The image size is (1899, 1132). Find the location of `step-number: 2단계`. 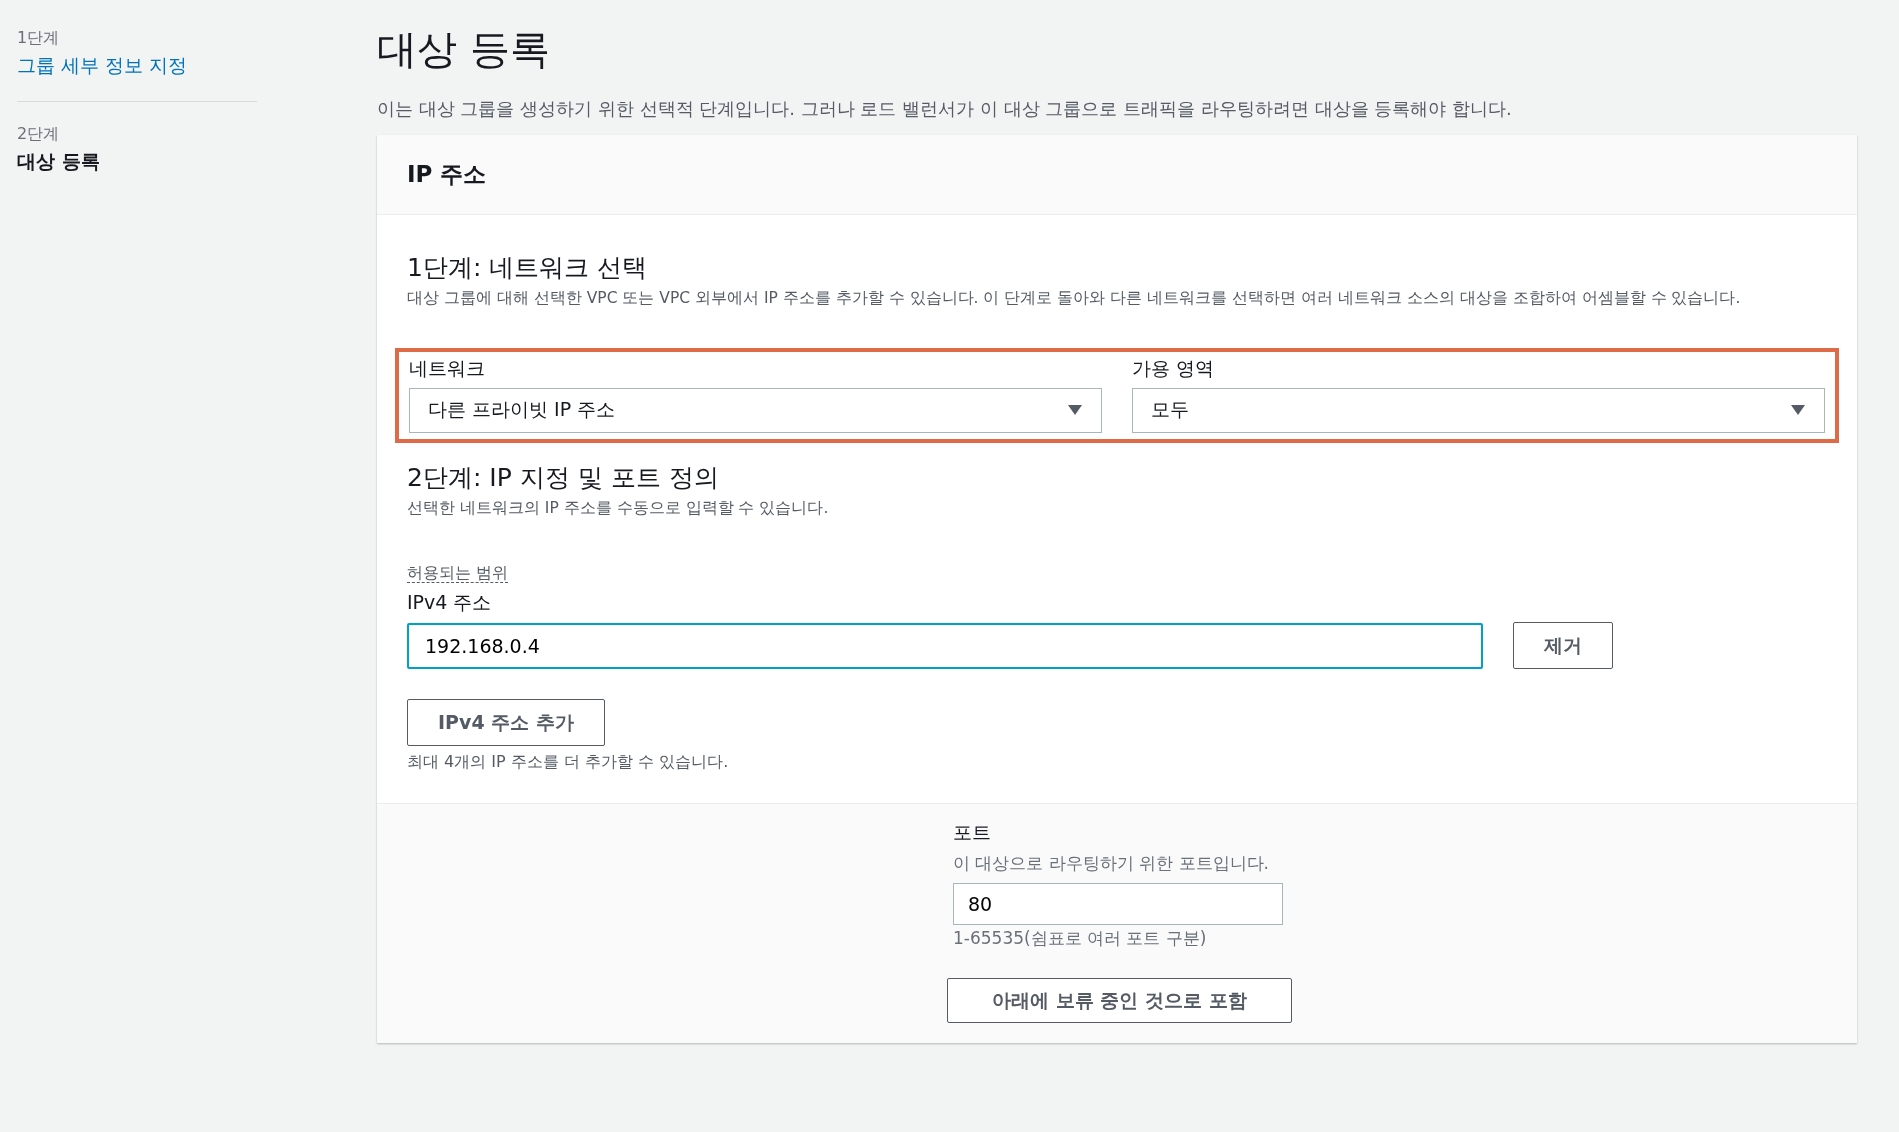

step-number: 2단계 is located at coordinates (39, 134).